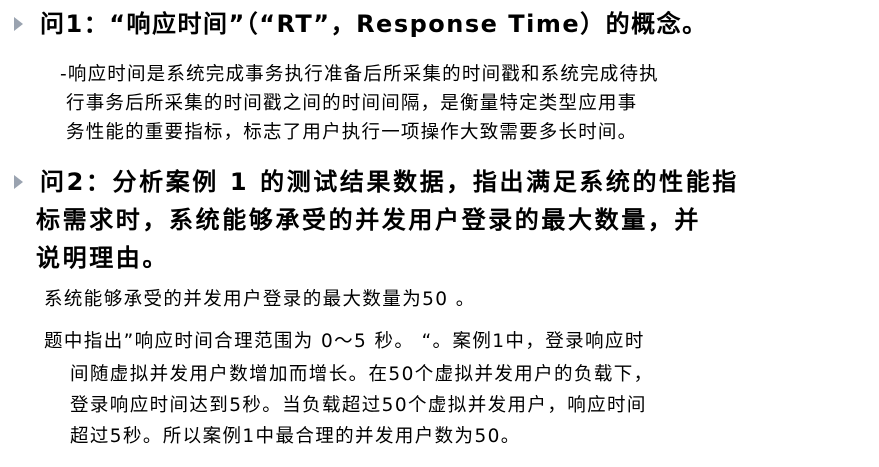  I want to click on question-2-line-2: 标需求时，系统能够承受的并发用户登录的最大数量，并, so click(368, 220).